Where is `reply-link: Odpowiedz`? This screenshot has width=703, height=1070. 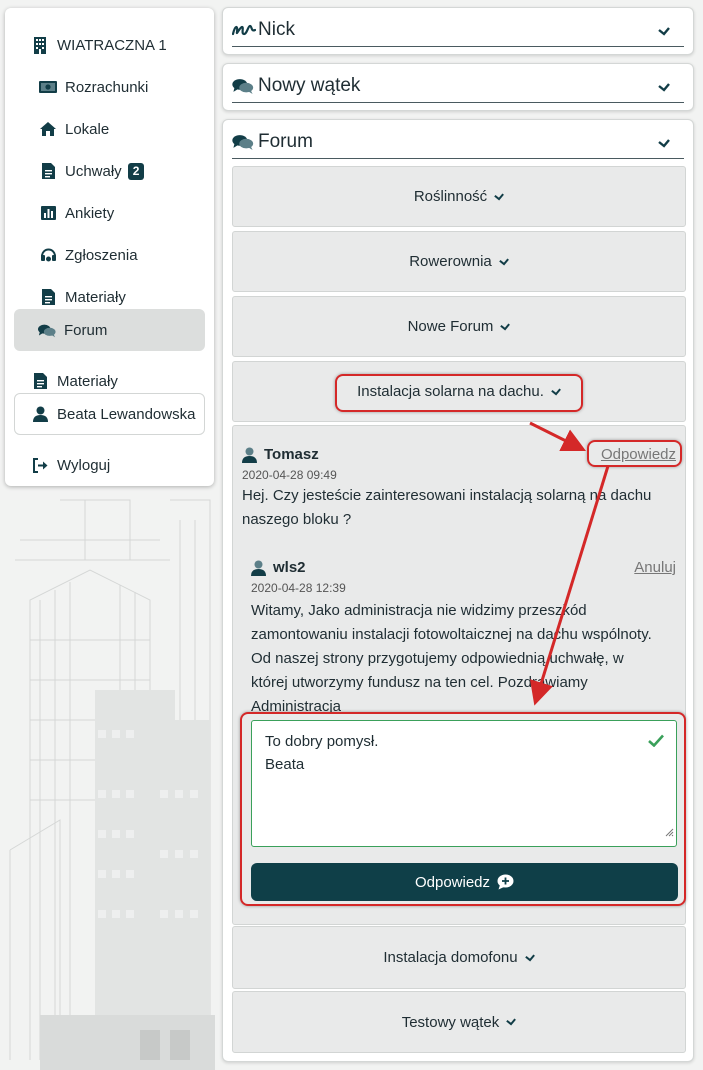
reply-link: Odpowiedz is located at coordinates (638, 454).